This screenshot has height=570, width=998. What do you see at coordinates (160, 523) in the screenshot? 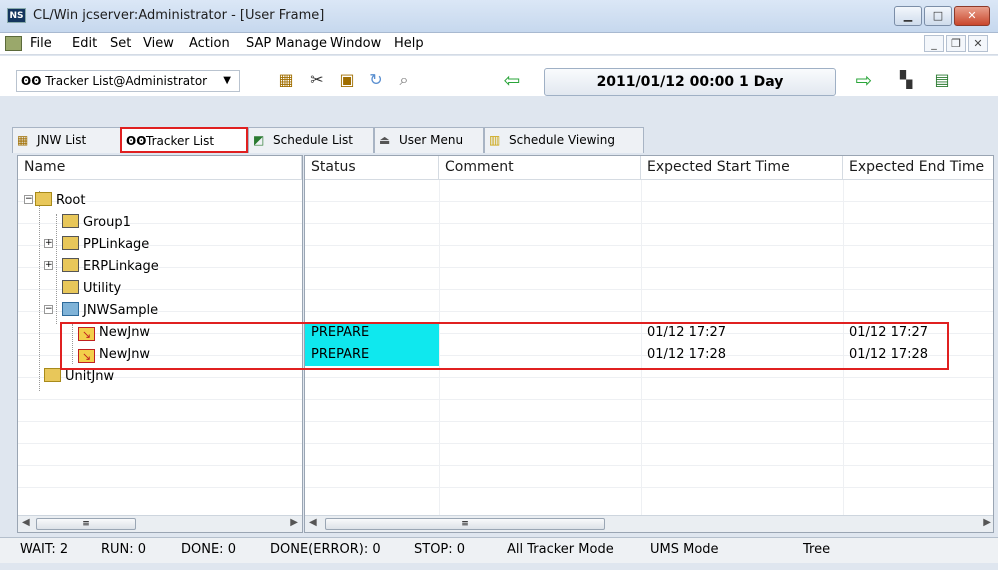
I see `tree-horizontal-scrollbar: ◀ ≡ ▶` at bounding box center [160, 523].